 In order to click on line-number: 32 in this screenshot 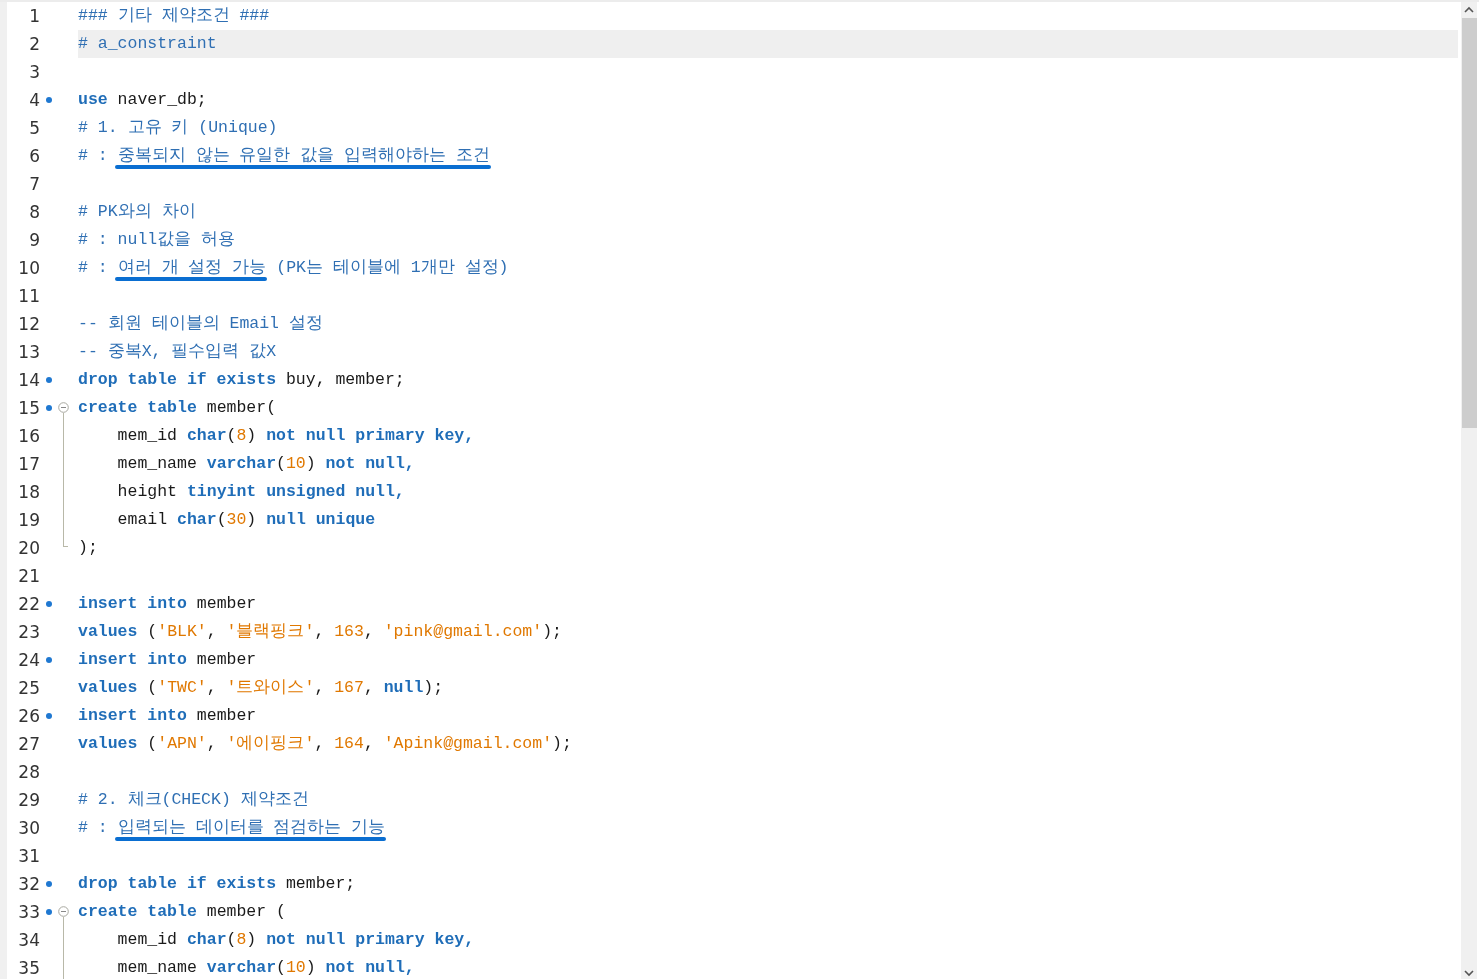, I will do `click(28, 884)`.